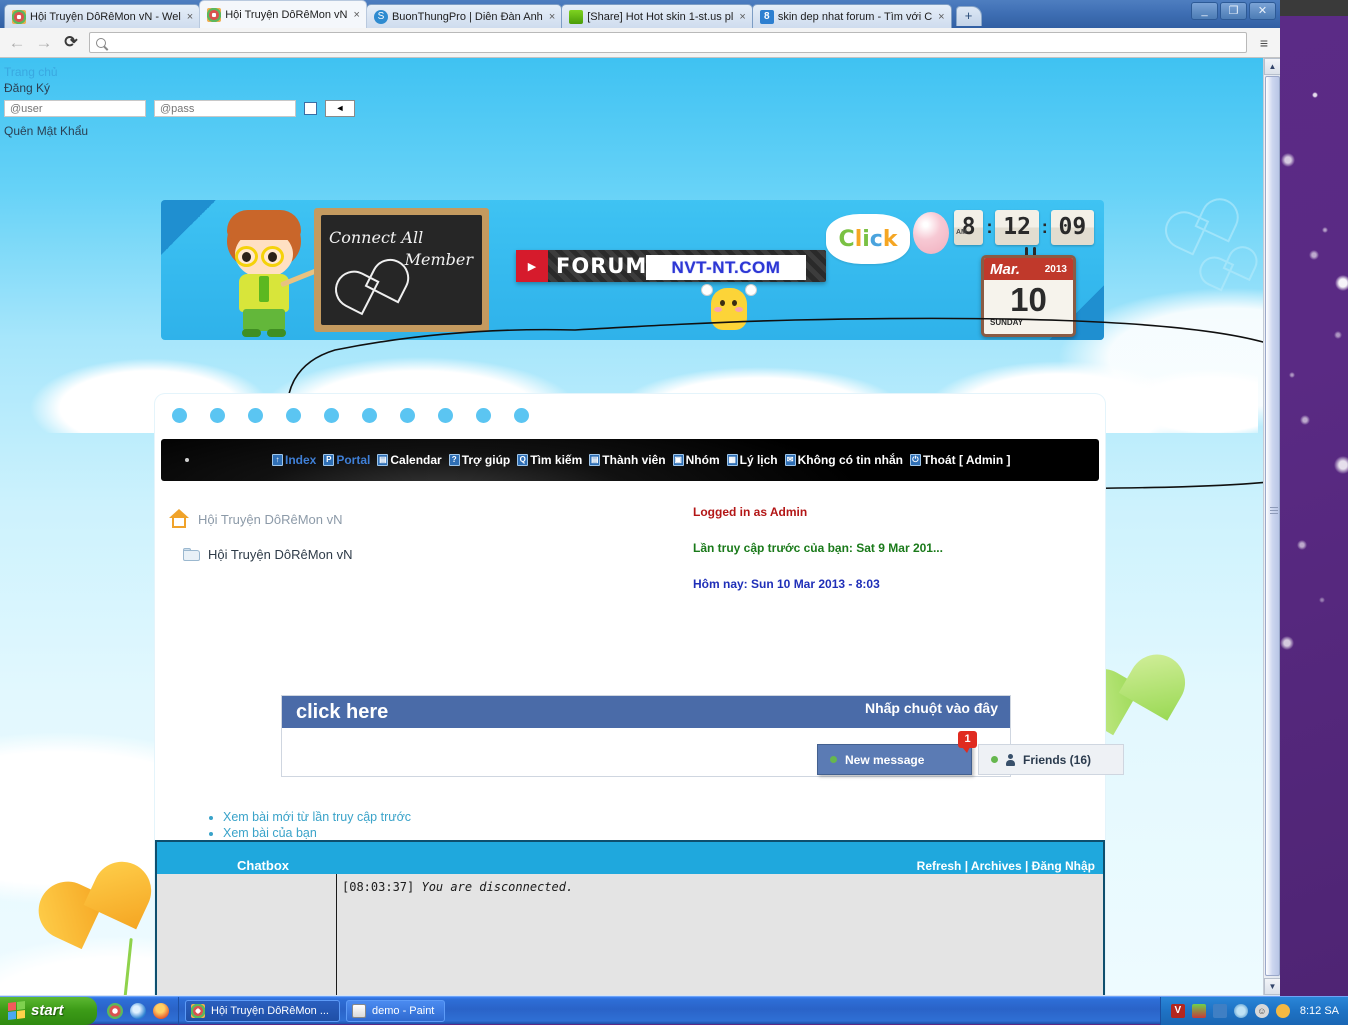 Image resolution: width=1348 pixels, height=1025 pixels. What do you see at coordinates (346, 460) in the screenshot?
I see `nav-item-portal: P Portal` at bounding box center [346, 460].